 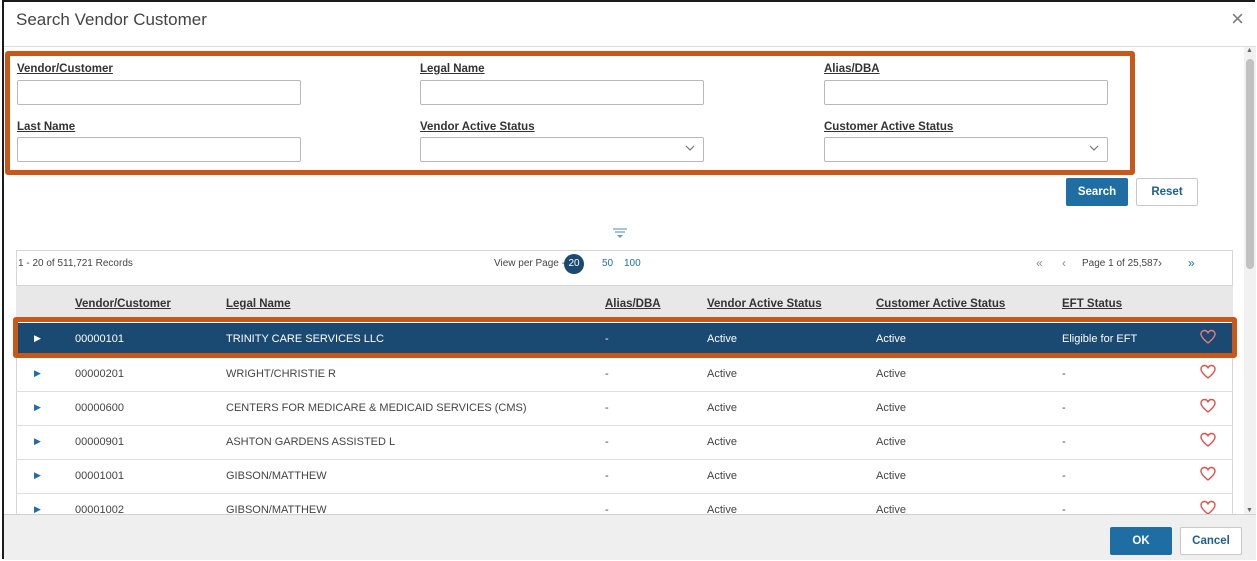 What do you see at coordinates (764, 304) in the screenshot?
I see `col-vendor-active-status: Vendor Active Status` at bounding box center [764, 304].